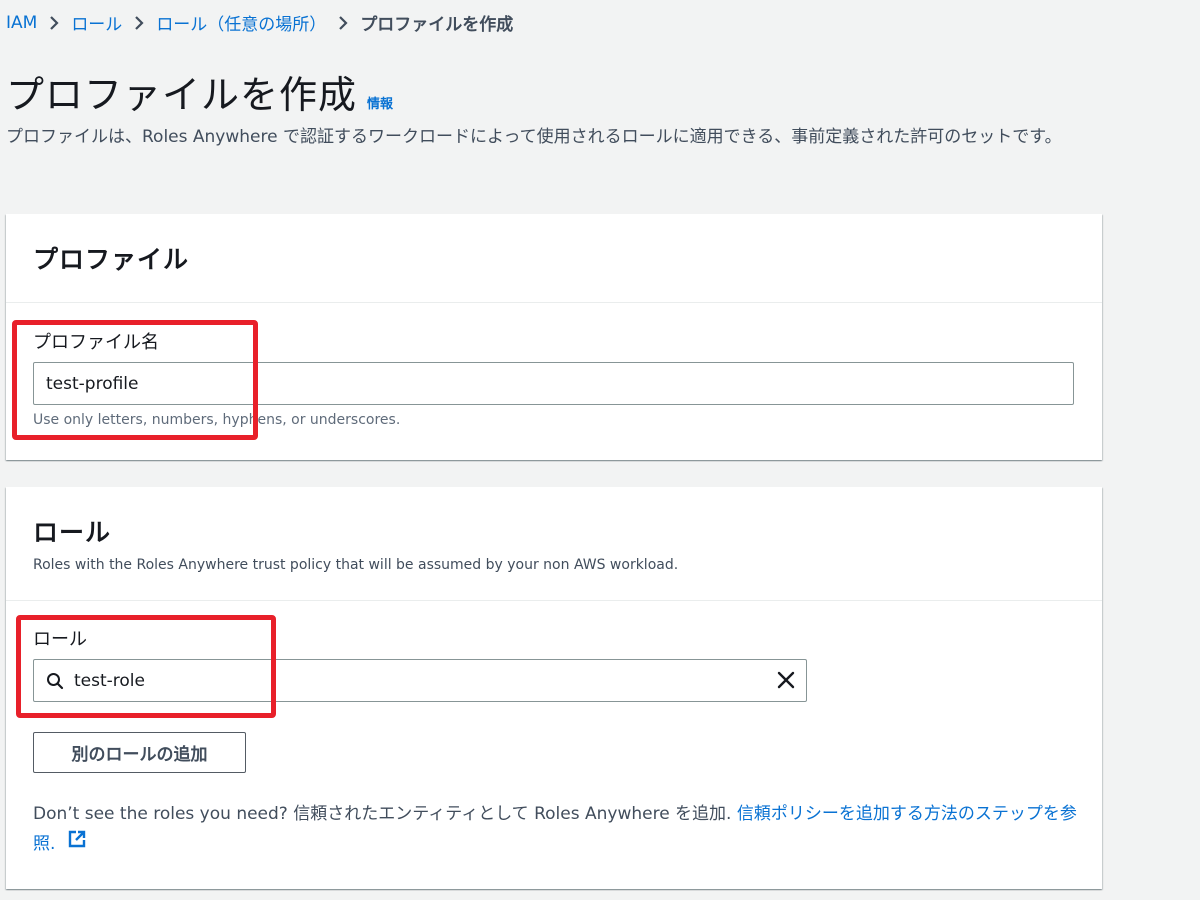 This screenshot has height=900, width=1200. I want to click on external-link-icon, so click(77, 844).